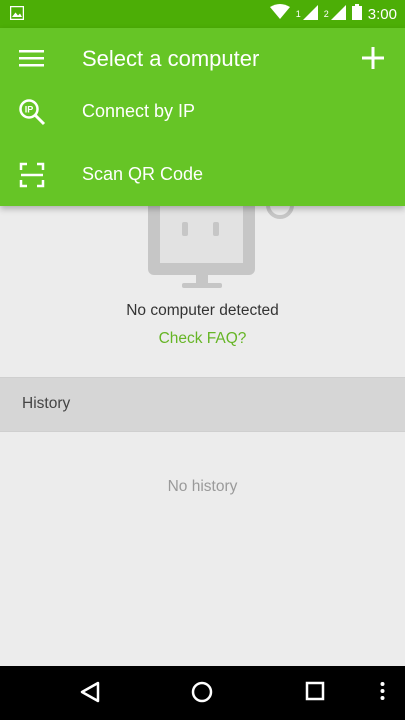 This screenshot has height=720, width=405. I want to click on wifi-icon, so click(279, 14).